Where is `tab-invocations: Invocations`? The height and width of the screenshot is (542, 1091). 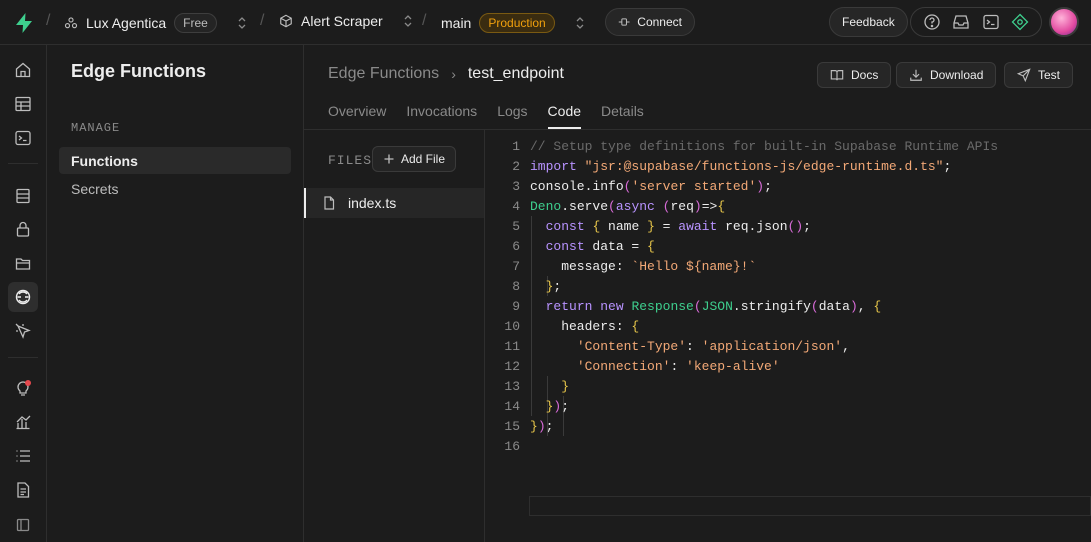
tab-invocations: Invocations is located at coordinates (441, 116).